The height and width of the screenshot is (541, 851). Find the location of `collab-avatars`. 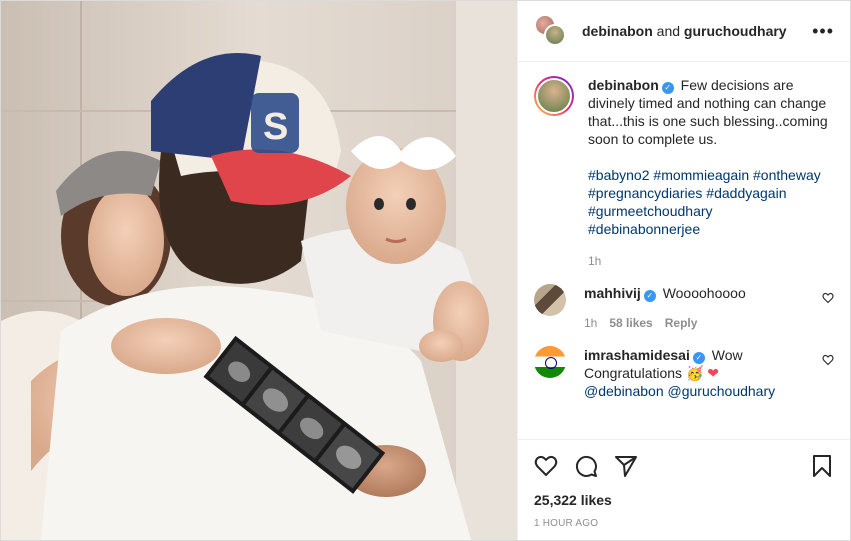

collab-avatars is located at coordinates (551, 31).